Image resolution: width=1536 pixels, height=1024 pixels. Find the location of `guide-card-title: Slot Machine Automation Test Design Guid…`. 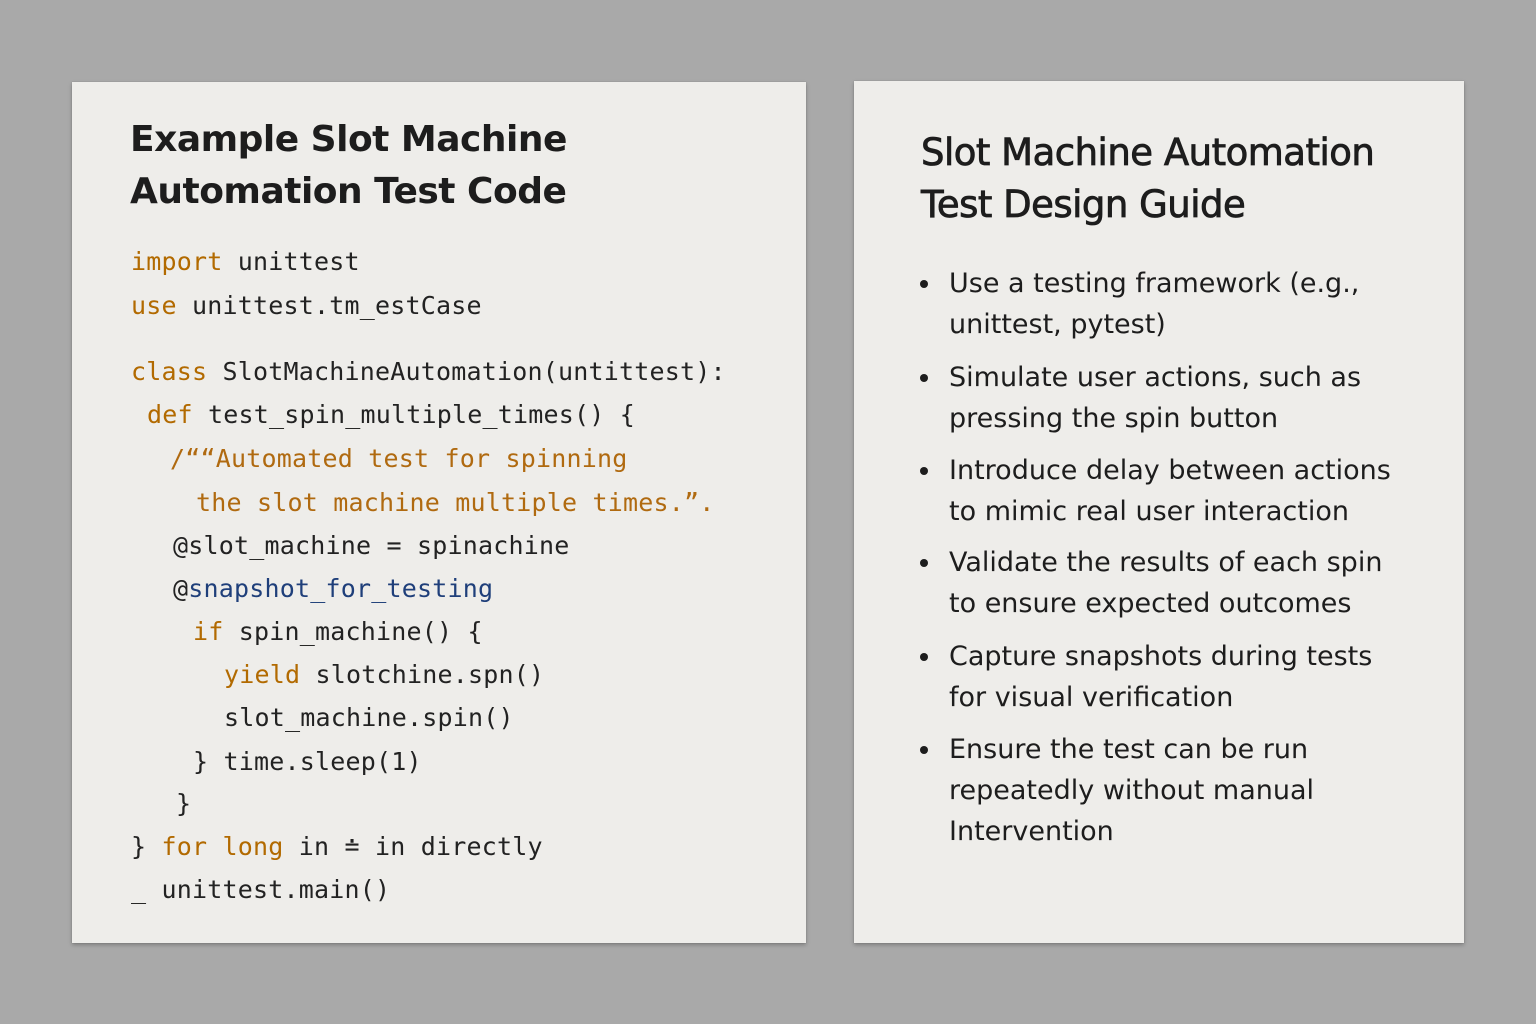

guide-card-title: Slot Machine Automation Test Design Guid… is located at coordinates (1148, 179).